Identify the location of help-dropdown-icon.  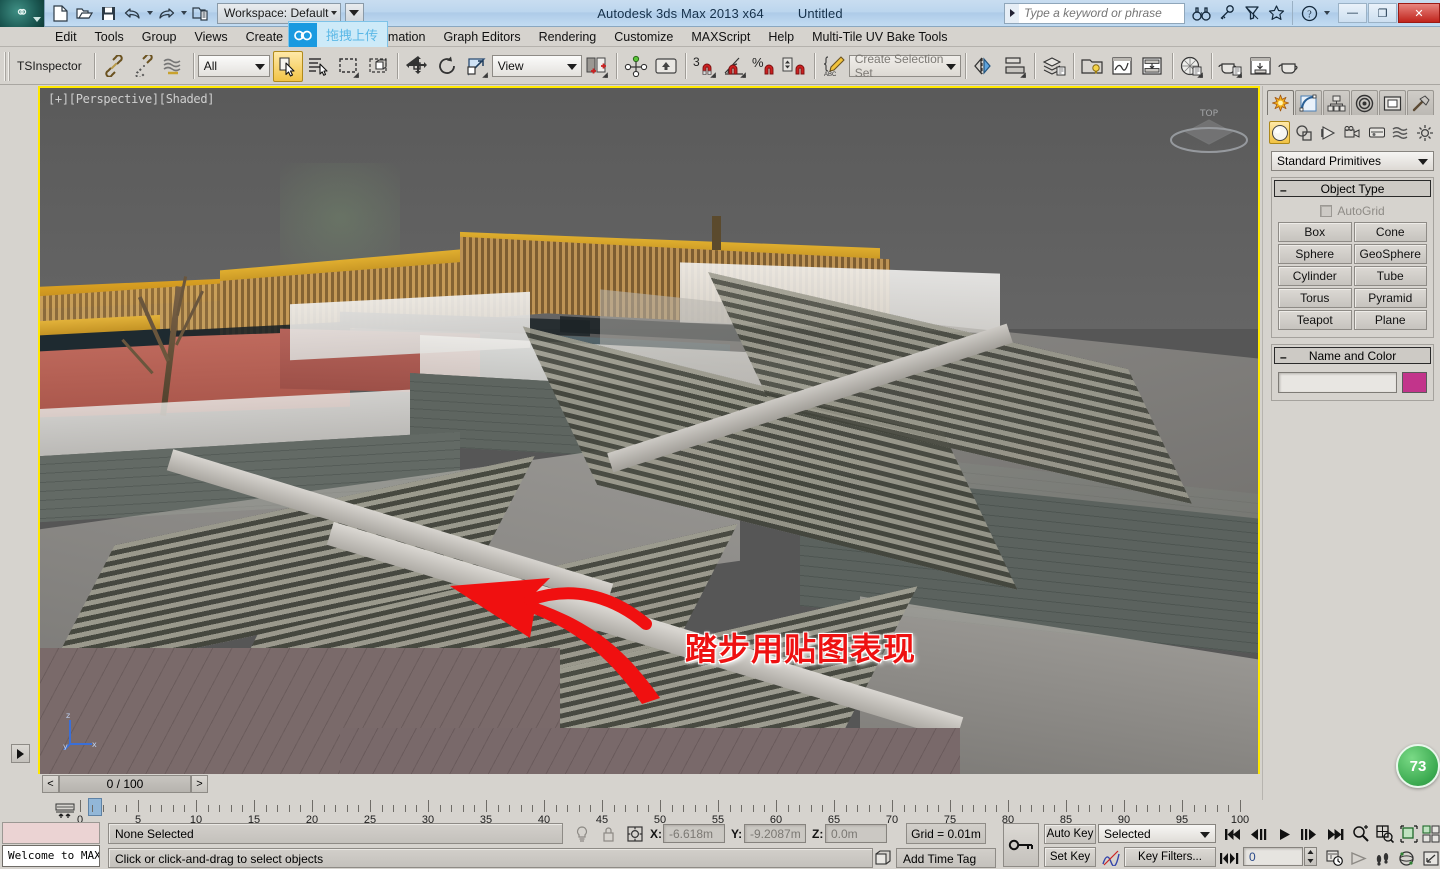
(1326, 13).